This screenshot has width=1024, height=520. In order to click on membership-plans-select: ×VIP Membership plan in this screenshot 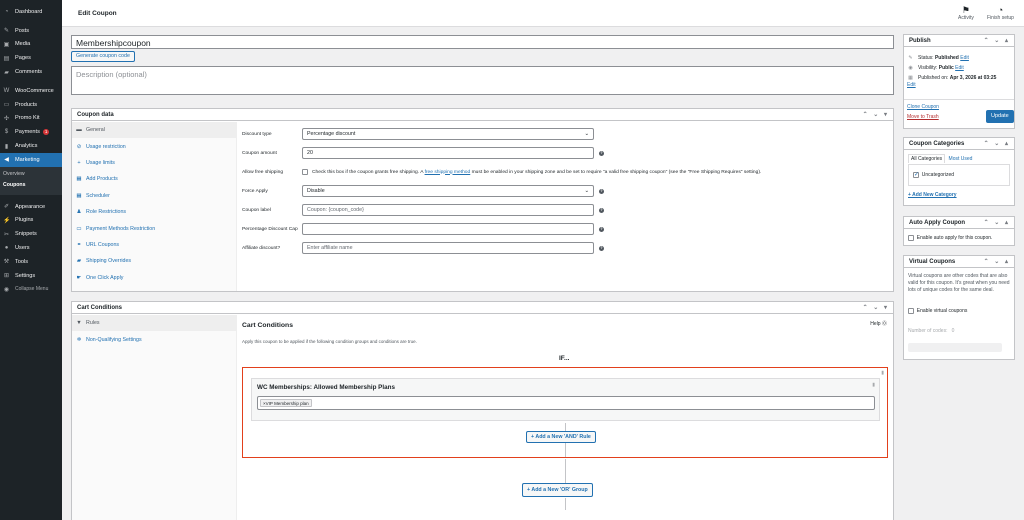, I will do `click(566, 403)`.